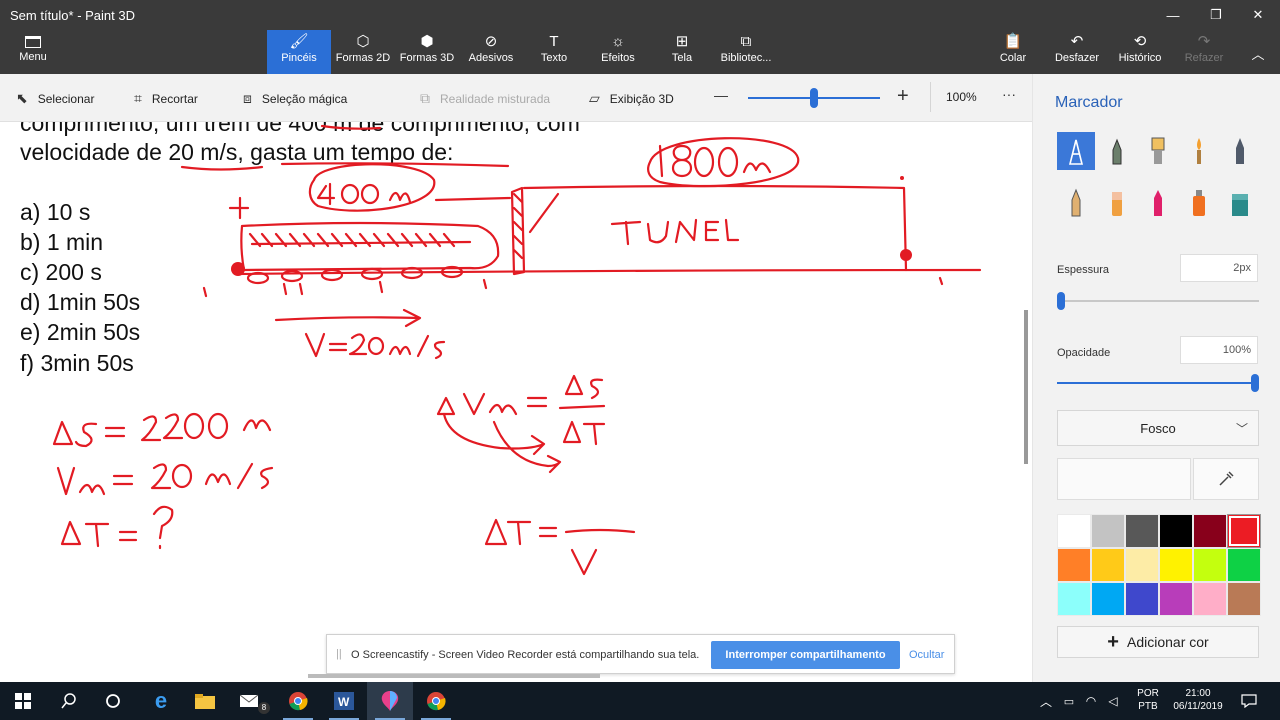  I want to click on minimize-button: —, so click(1173, 15).